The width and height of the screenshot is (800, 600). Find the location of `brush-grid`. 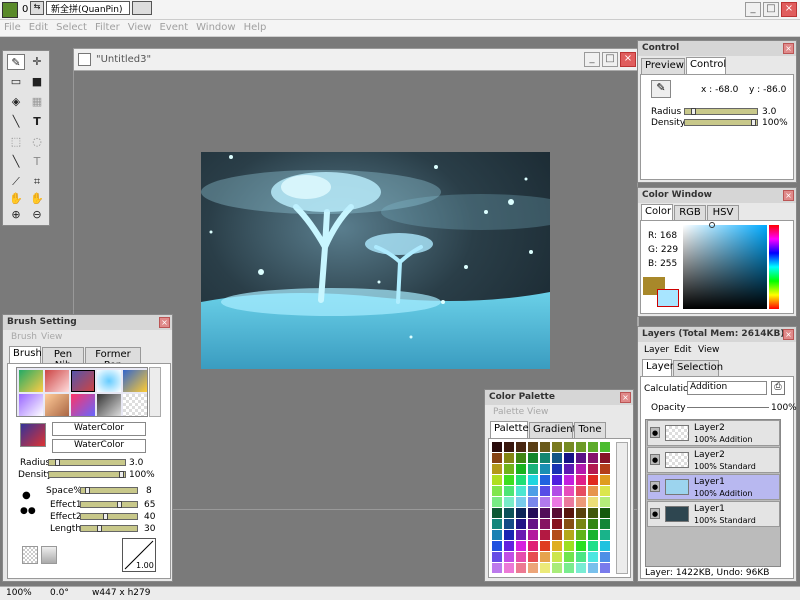

brush-grid is located at coordinates (82, 392).